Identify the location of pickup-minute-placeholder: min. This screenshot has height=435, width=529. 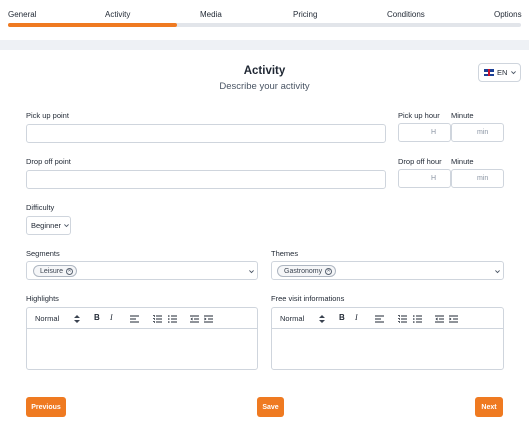
(483, 132).